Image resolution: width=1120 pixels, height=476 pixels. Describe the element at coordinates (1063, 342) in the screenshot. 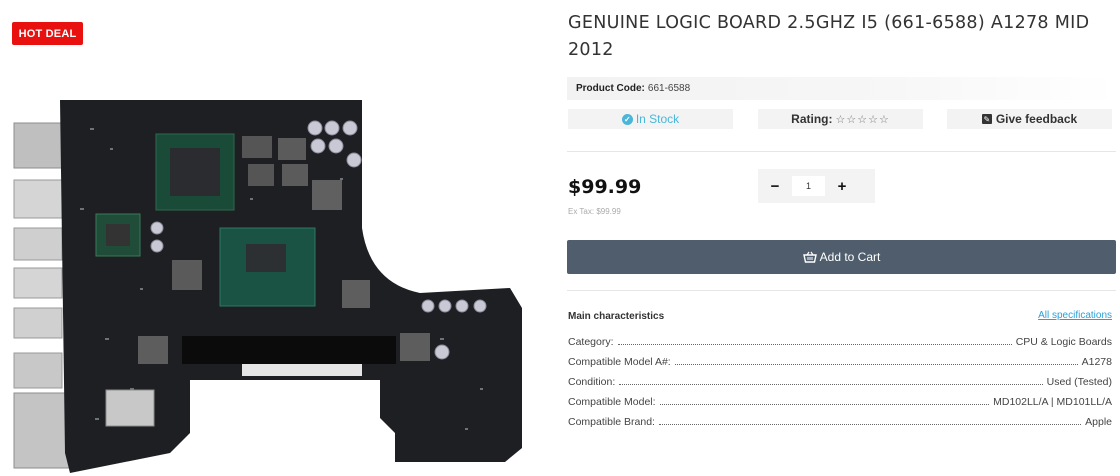

I see `spec-value: CPU & Logic Boards` at that location.